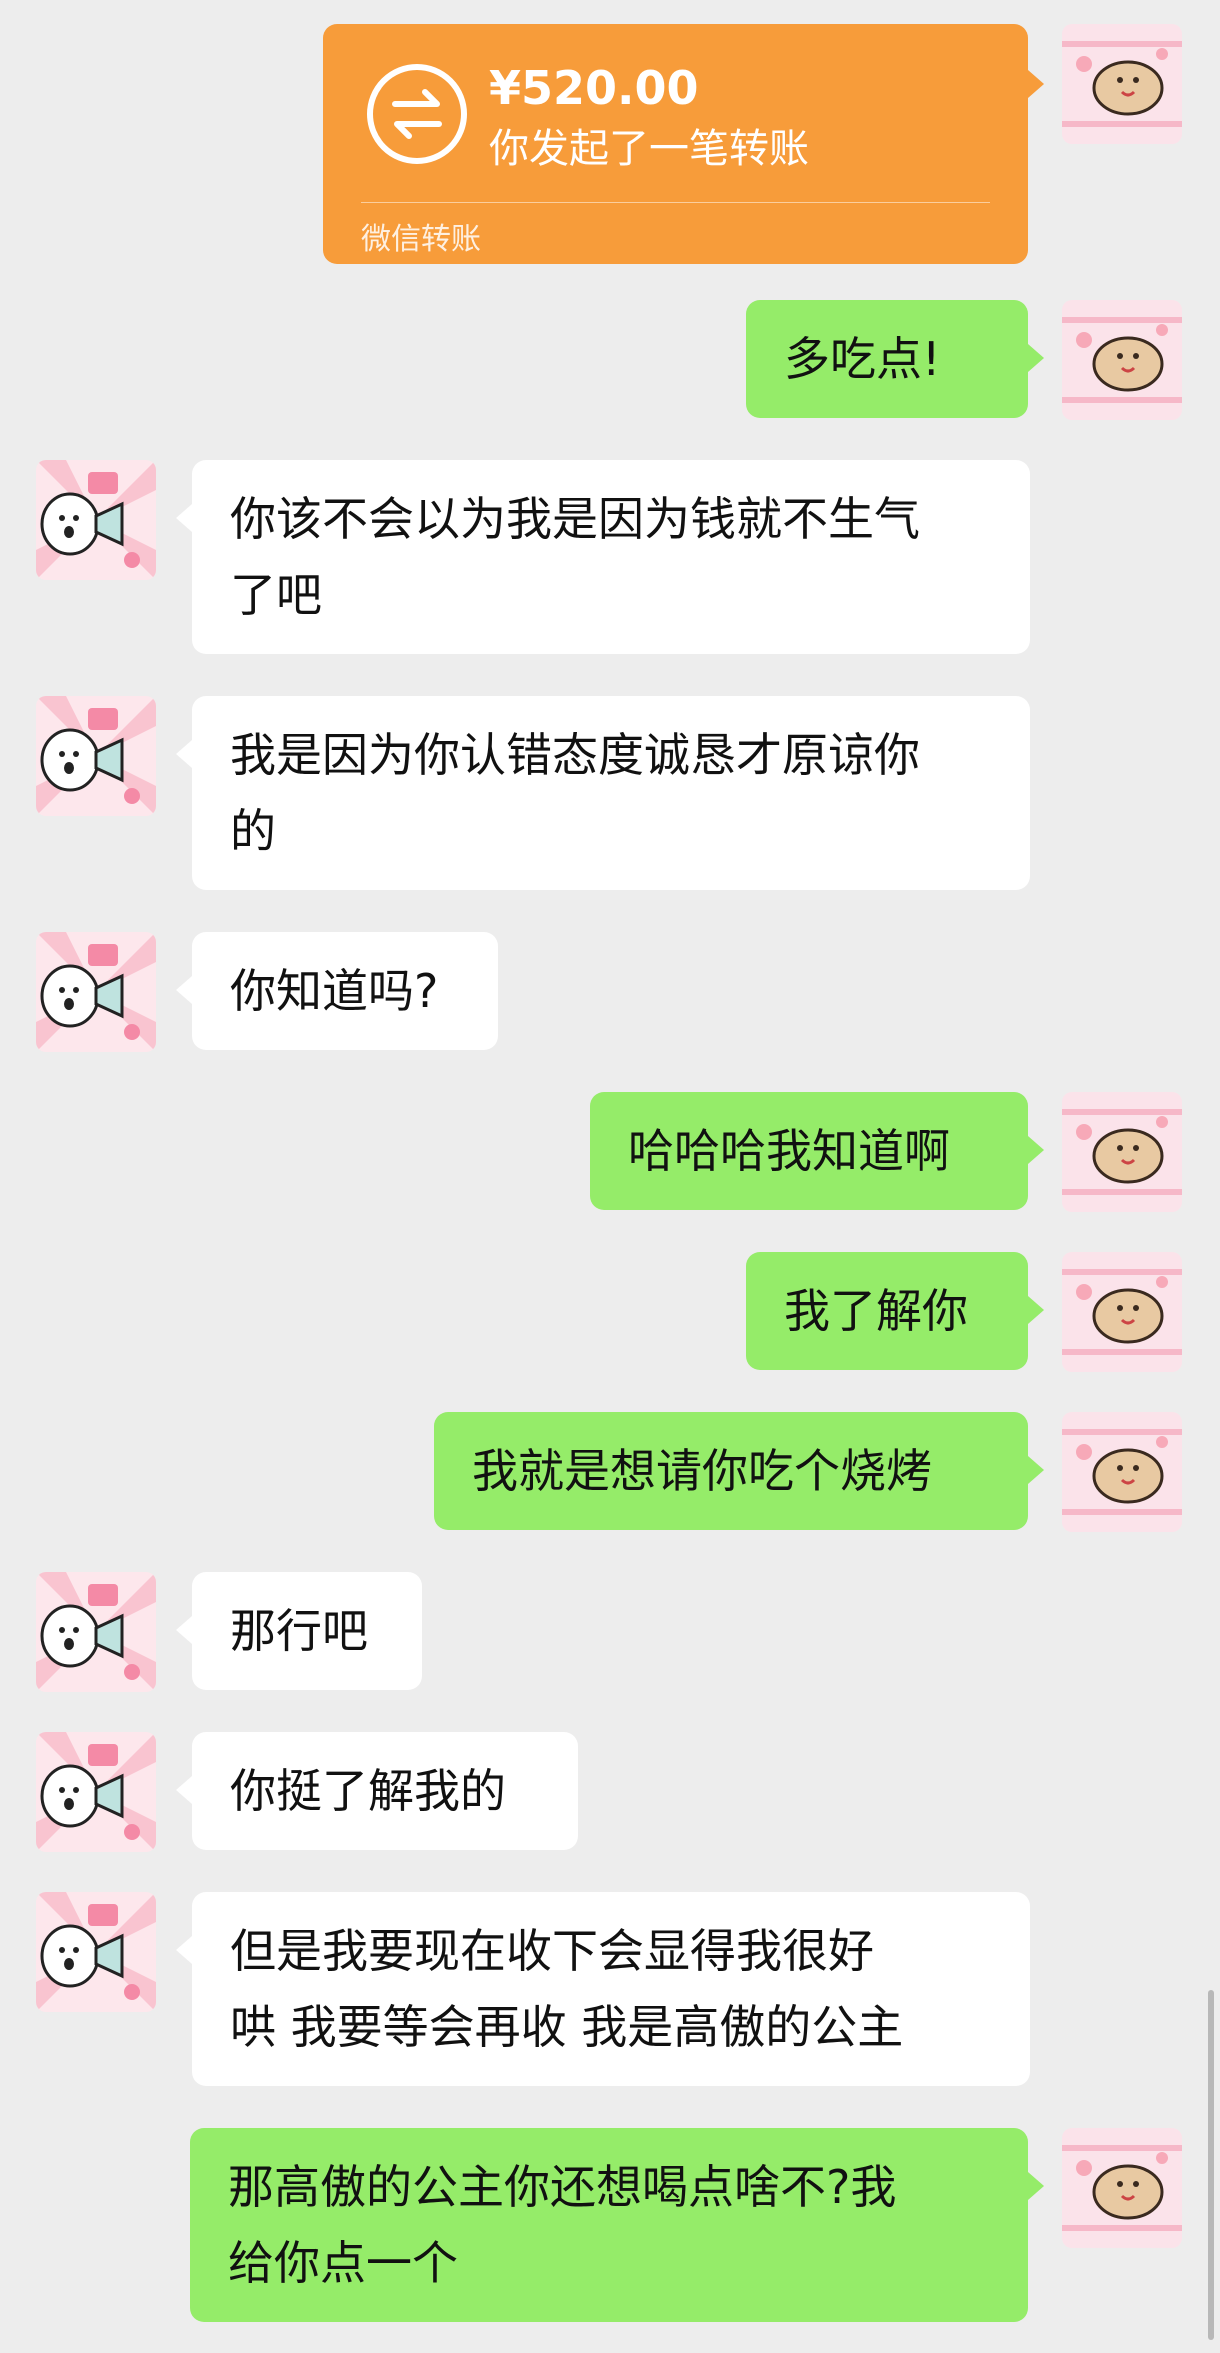  I want to click on sent-message-bubble: 我了解你, so click(887, 1311).